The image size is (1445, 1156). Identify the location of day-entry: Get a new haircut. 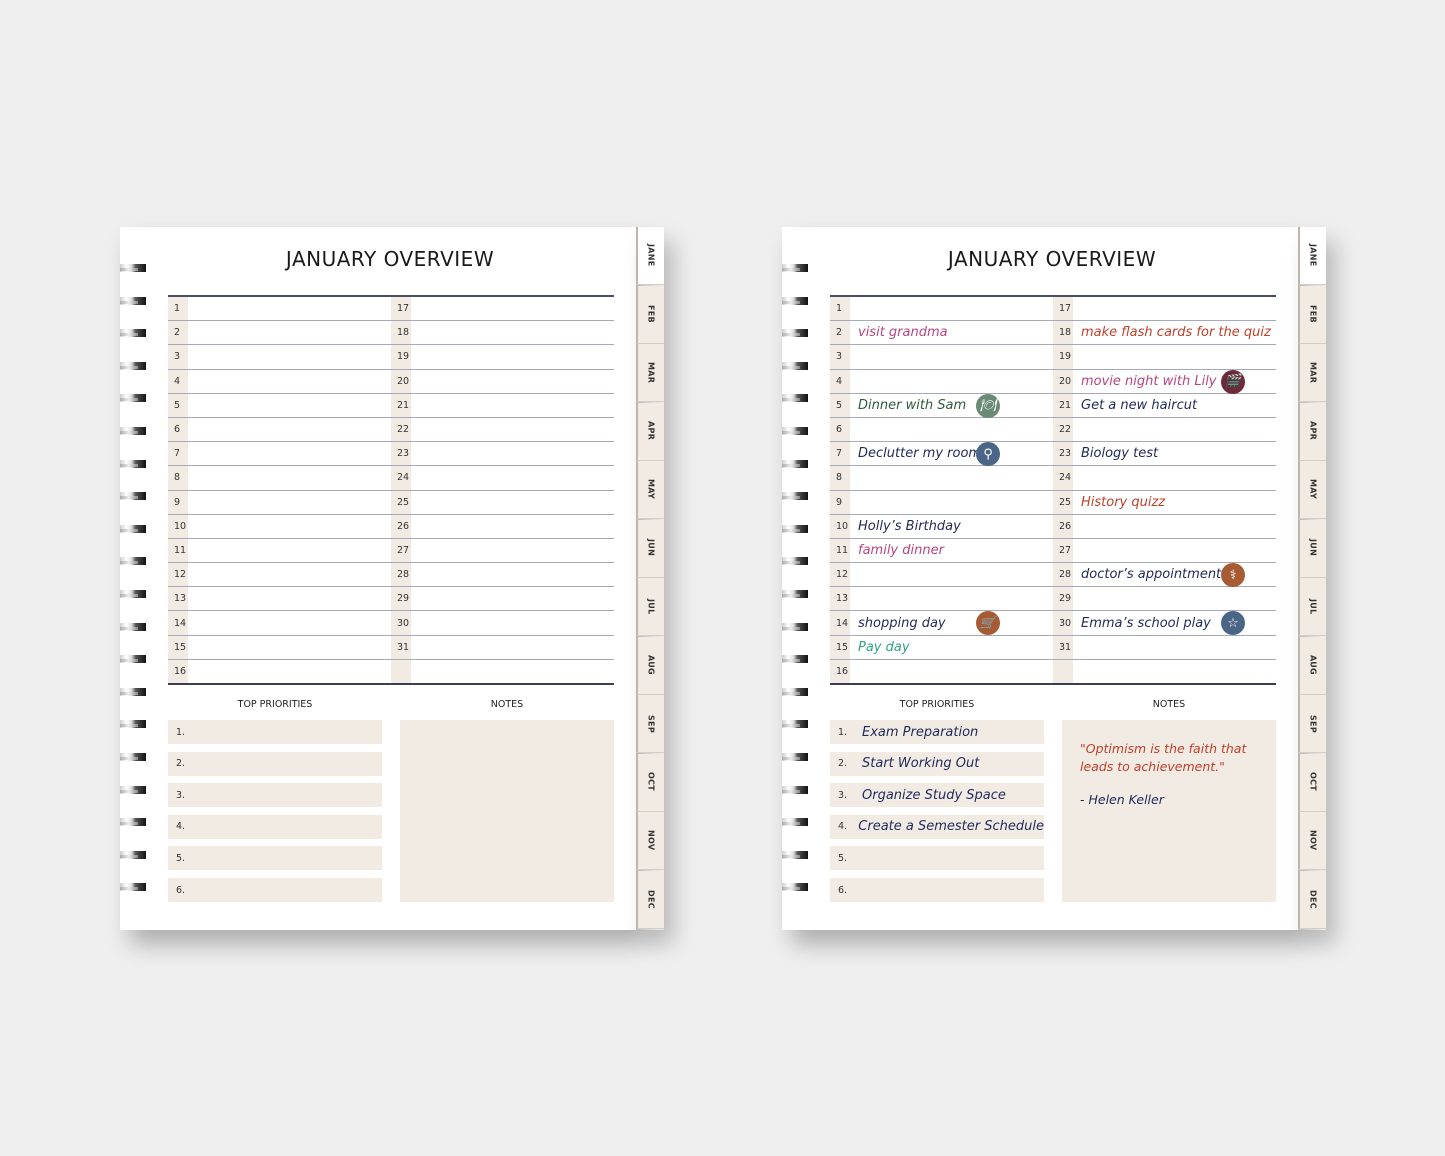
(1174, 405).